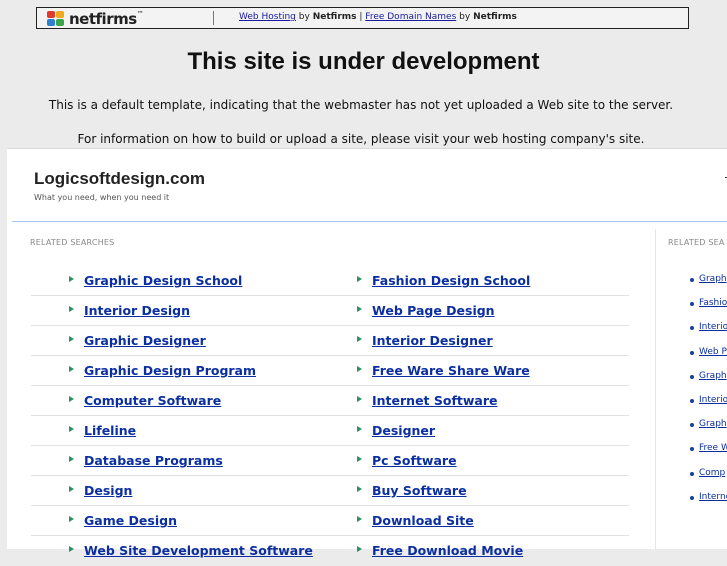  What do you see at coordinates (451, 370) in the screenshot?
I see `search-link: Free Ware Share Ware` at bounding box center [451, 370].